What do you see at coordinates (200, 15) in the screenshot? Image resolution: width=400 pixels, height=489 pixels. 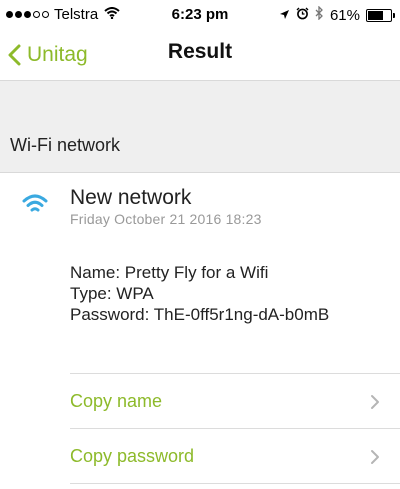 I see `status-bar: Telstra 6:23 pm 61%` at bounding box center [200, 15].